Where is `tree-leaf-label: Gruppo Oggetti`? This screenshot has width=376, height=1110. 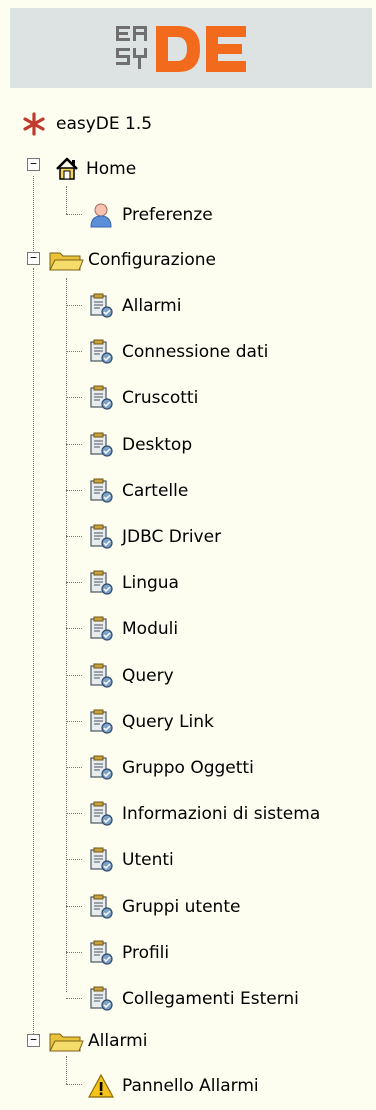 tree-leaf-label: Gruppo Oggetti is located at coordinates (188, 768).